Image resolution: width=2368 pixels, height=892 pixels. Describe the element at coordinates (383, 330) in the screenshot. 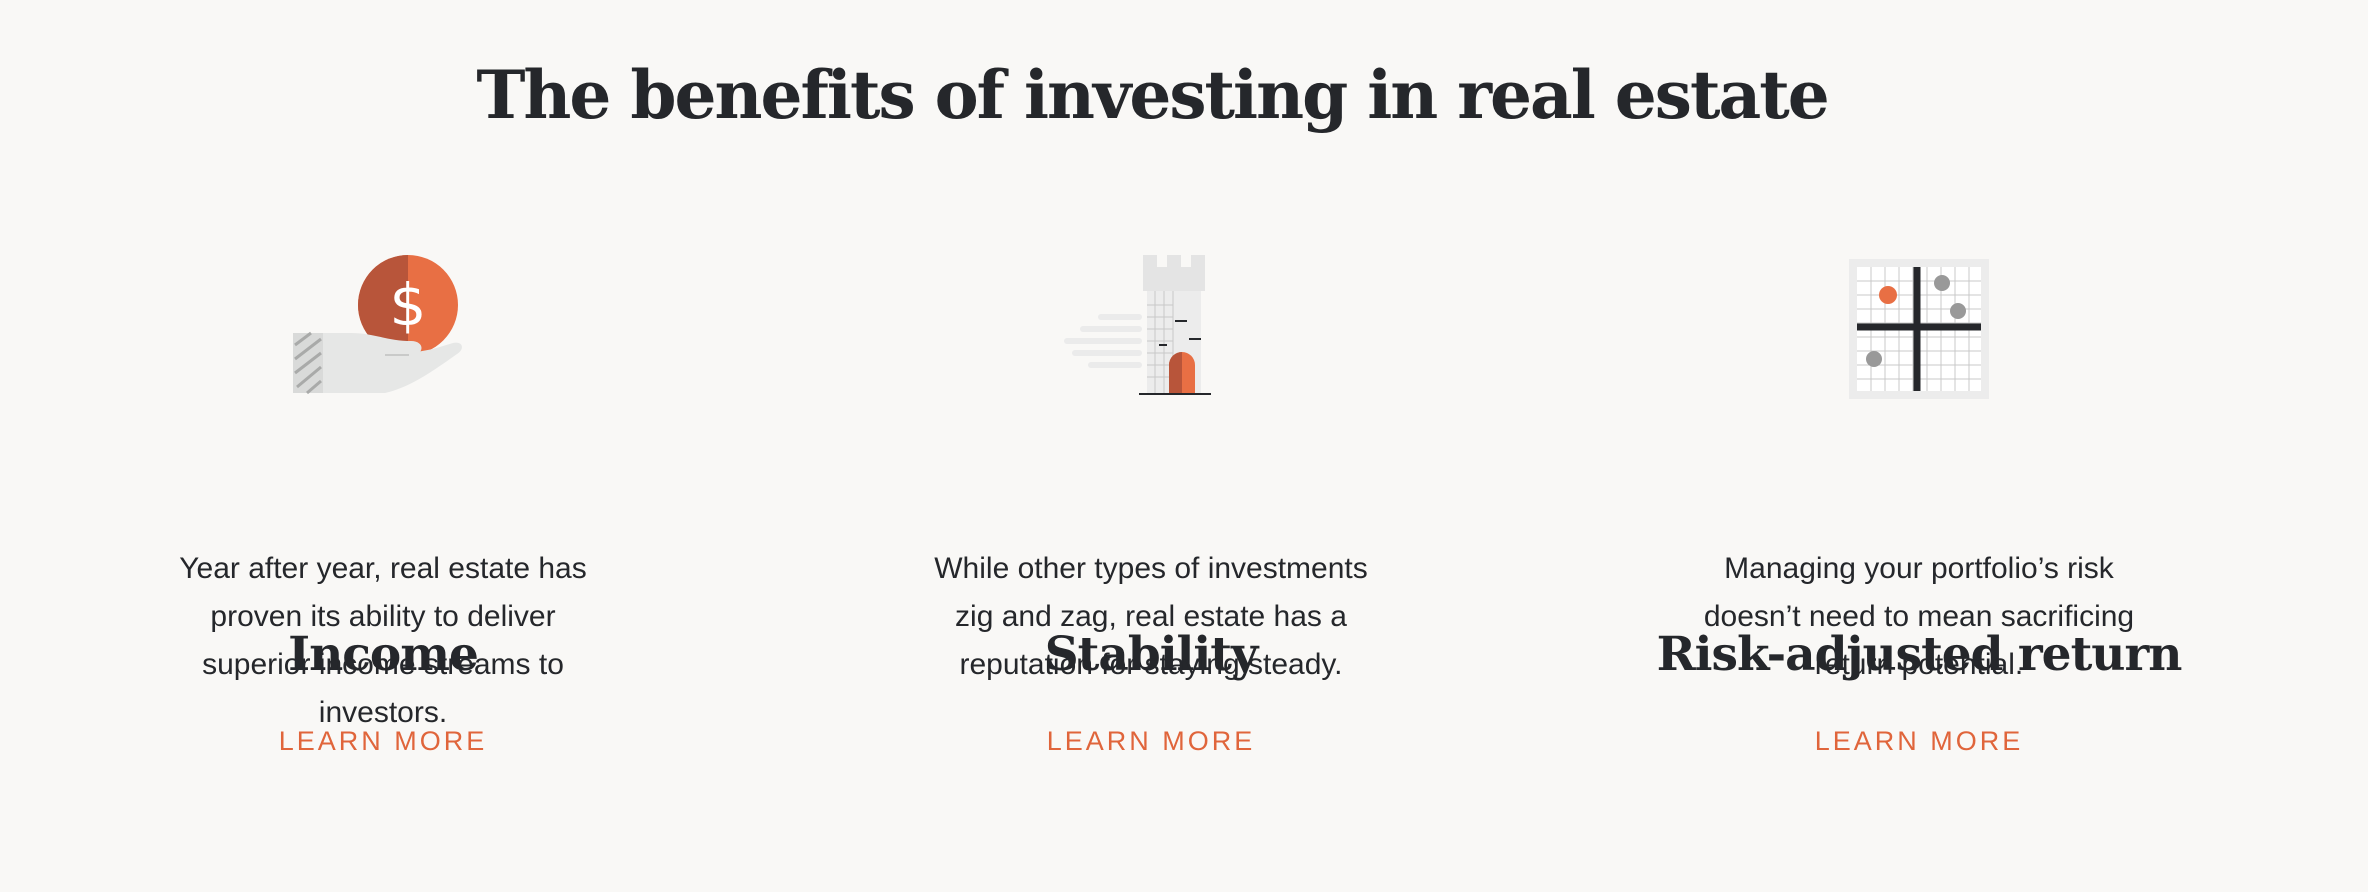

I see `hand-holding-dollar-icon: $` at that location.